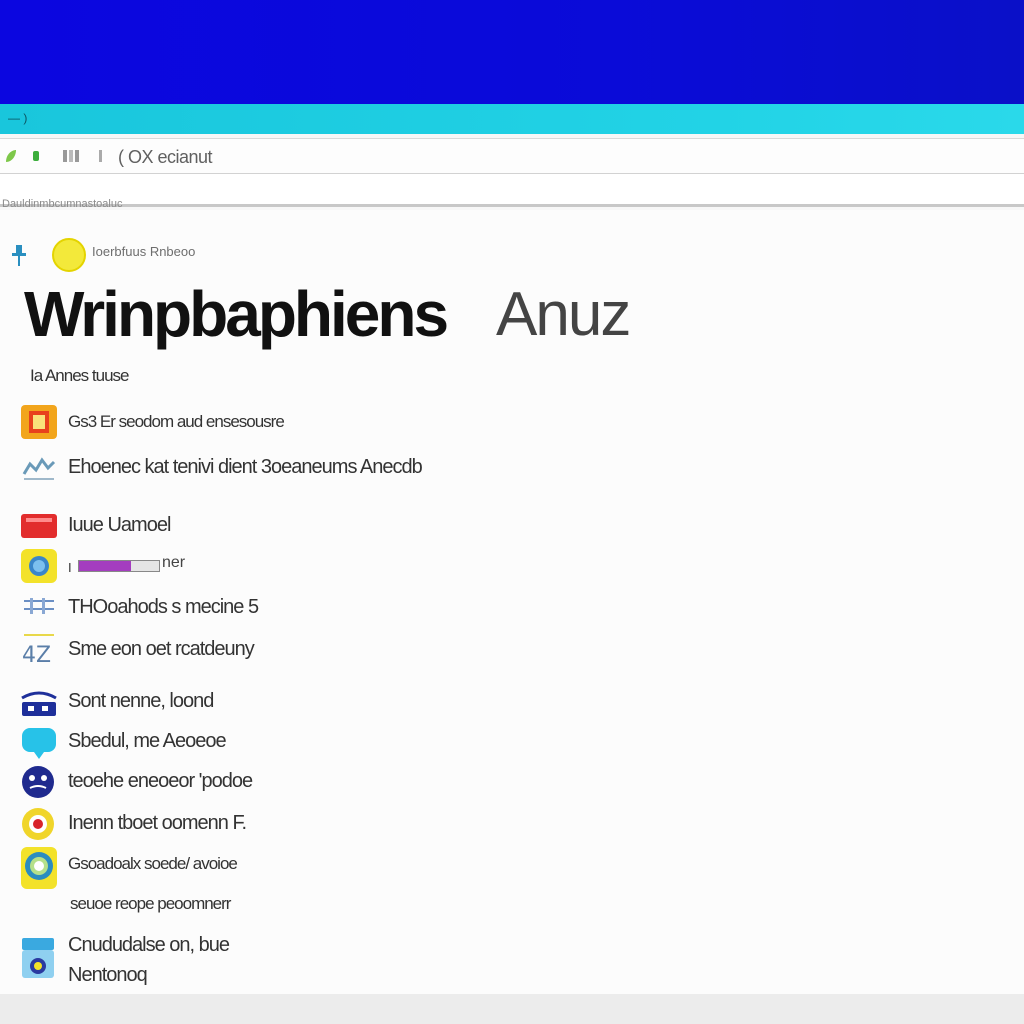  Describe the element at coordinates (350, 568) in the screenshot. I see `list-item: I ner` at that location.